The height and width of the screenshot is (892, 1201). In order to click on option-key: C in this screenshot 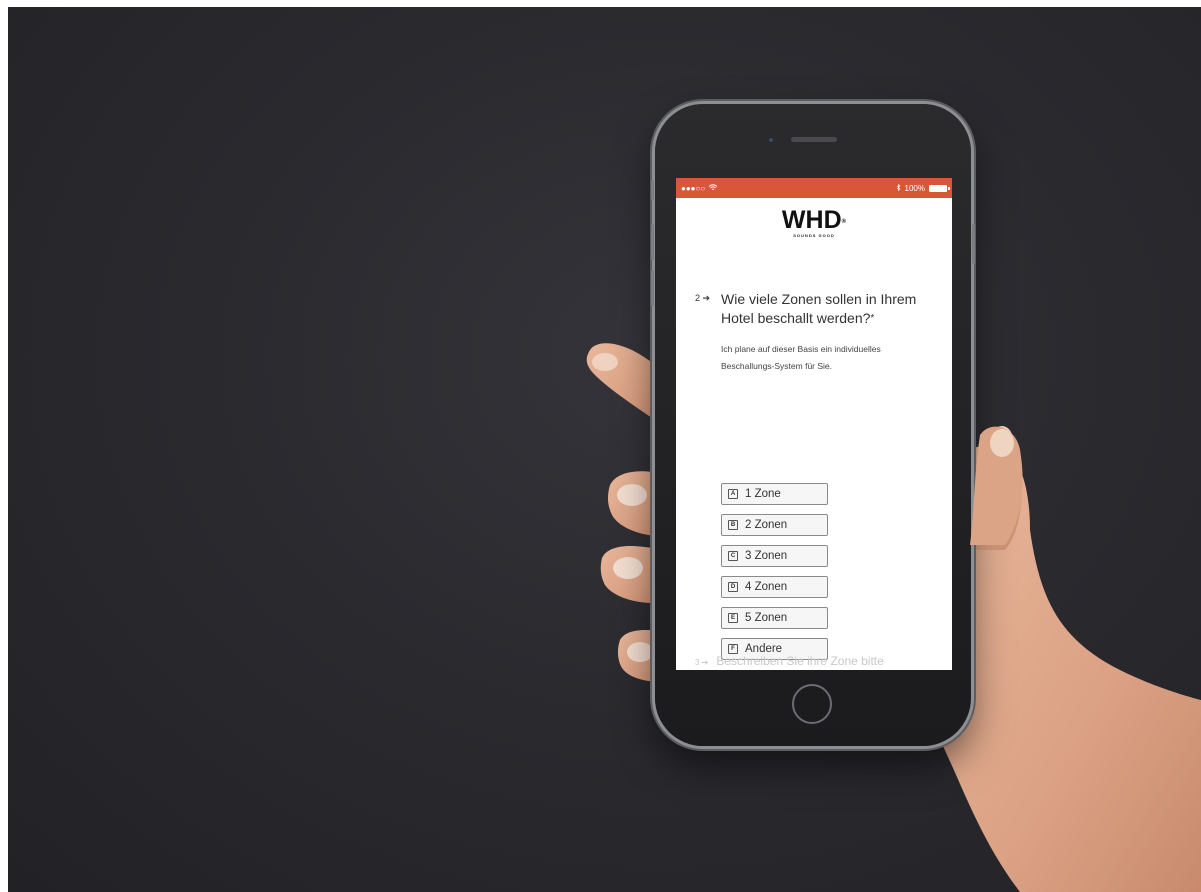, I will do `click(733, 556)`.